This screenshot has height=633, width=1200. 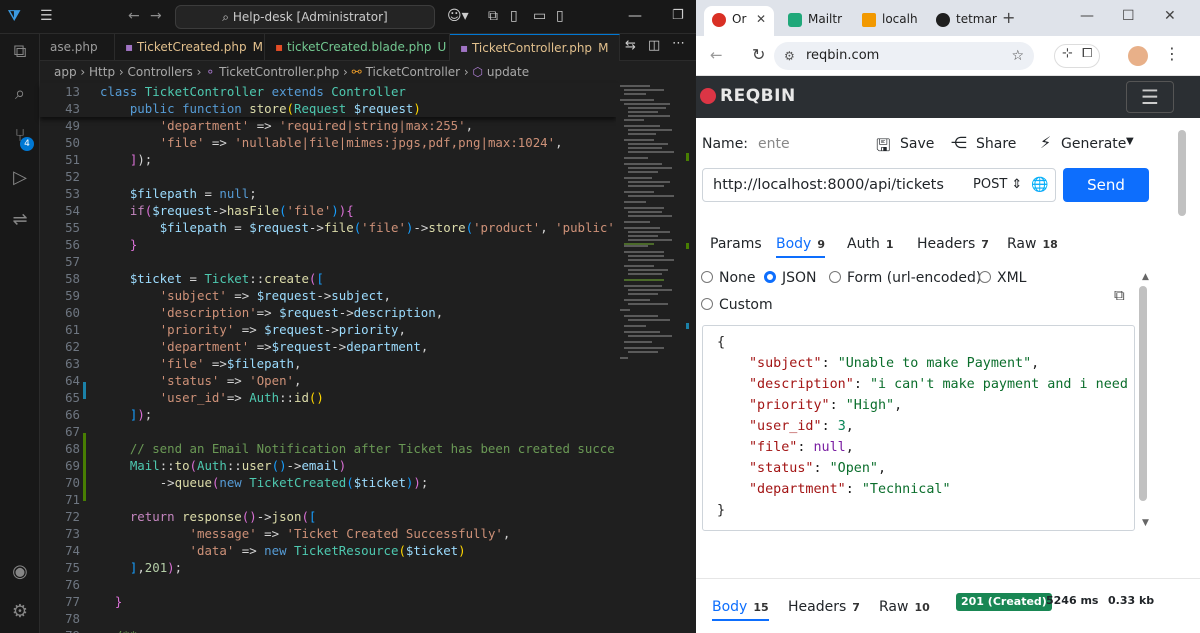 What do you see at coordinates (77, 47) in the screenshot?
I see `tab-ase-php: ase.php` at bounding box center [77, 47].